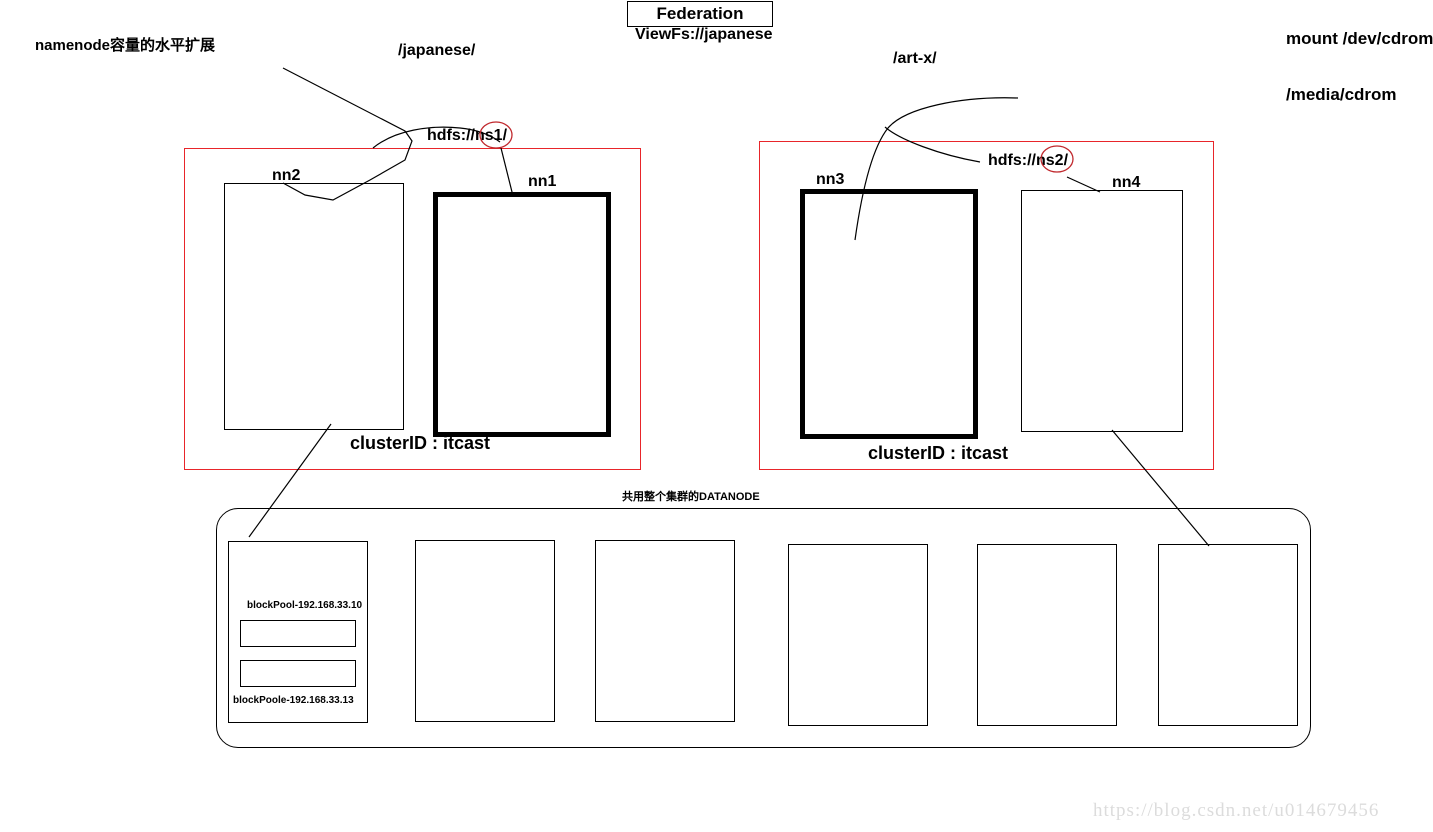 The width and height of the screenshot is (1433, 832). I want to click on japanese-path-label: /japanese/, so click(437, 50).